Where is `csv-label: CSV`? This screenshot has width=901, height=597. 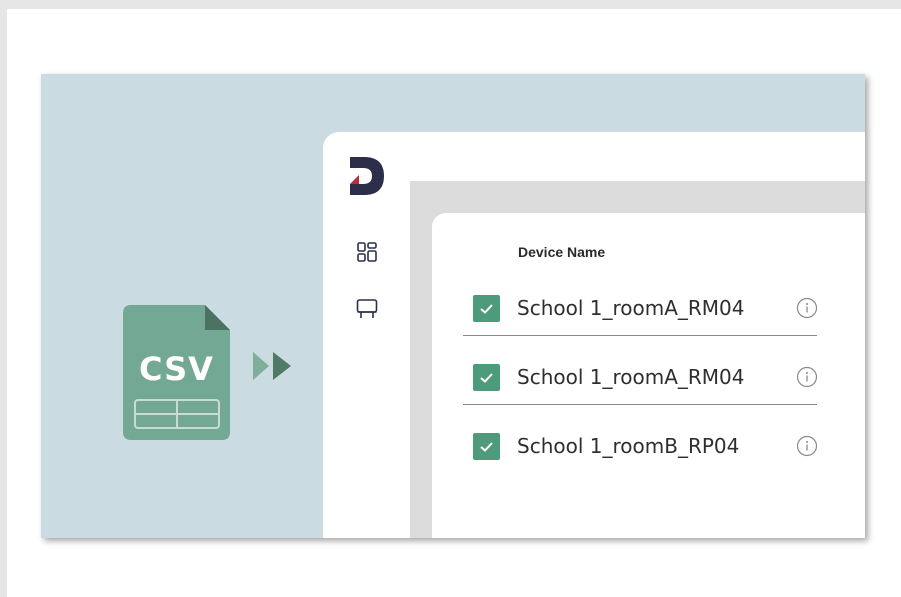 csv-label: CSV is located at coordinates (176, 369).